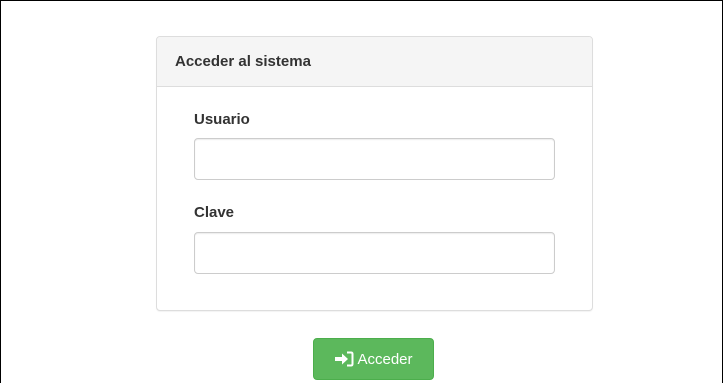 This screenshot has width=725, height=383. What do you see at coordinates (374, 62) in the screenshot?
I see `login-panel-heading: Acceder al sistema` at bounding box center [374, 62].